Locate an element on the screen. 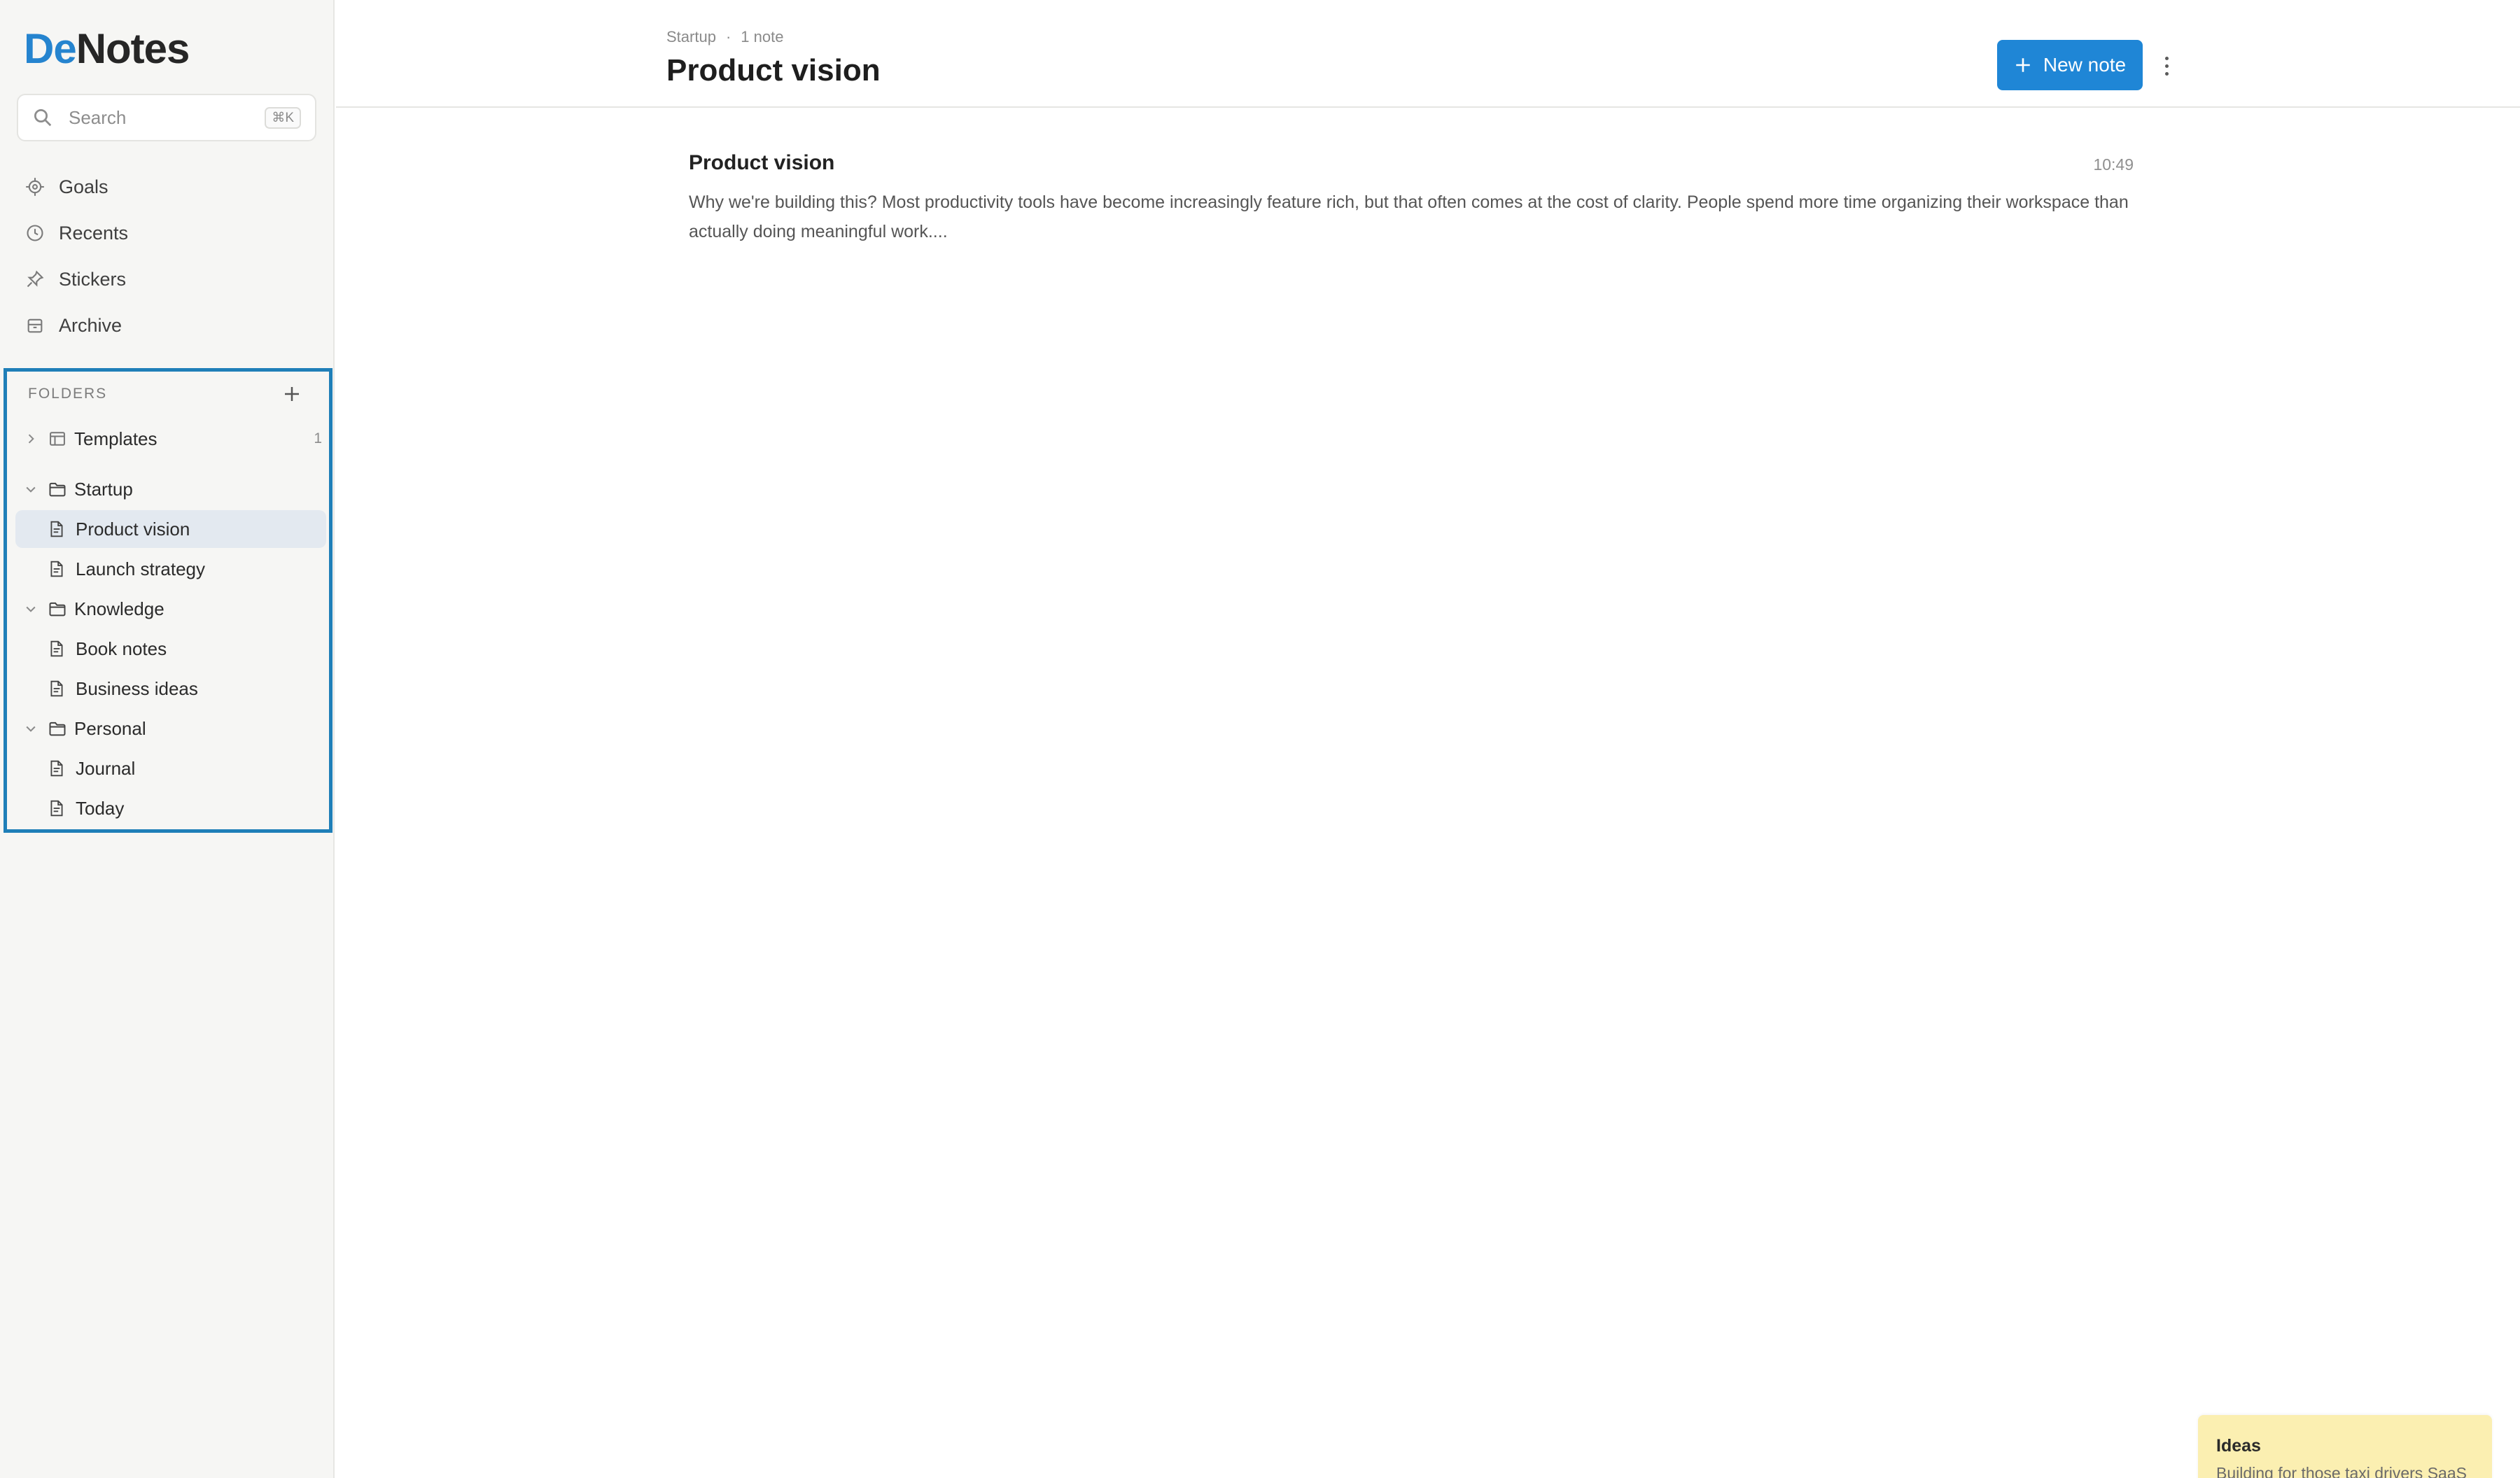 The height and width of the screenshot is (1478, 2520). new-note-label: New note is located at coordinates (2085, 65).